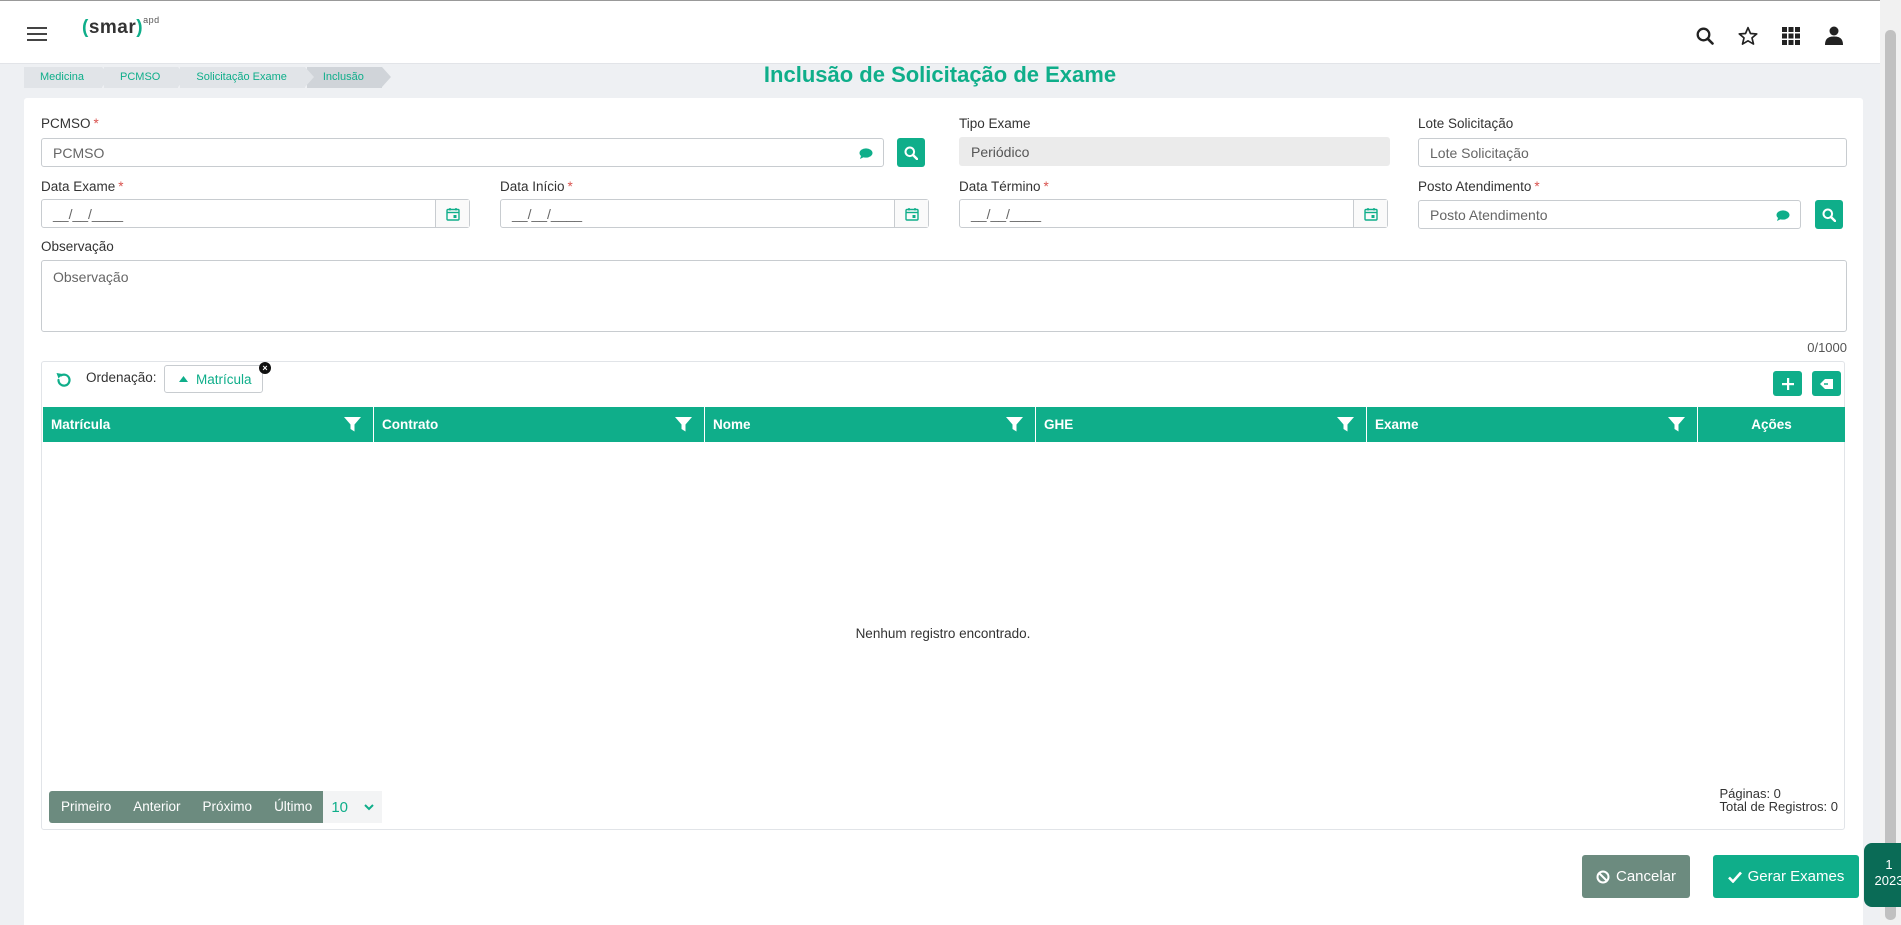 The height and width of the screenshot is (925, 1901). Describe the element at coordinates (1466, 123) in the screenshot. I see `lote-solicitacao-label: Lote Solicitação` at that location.